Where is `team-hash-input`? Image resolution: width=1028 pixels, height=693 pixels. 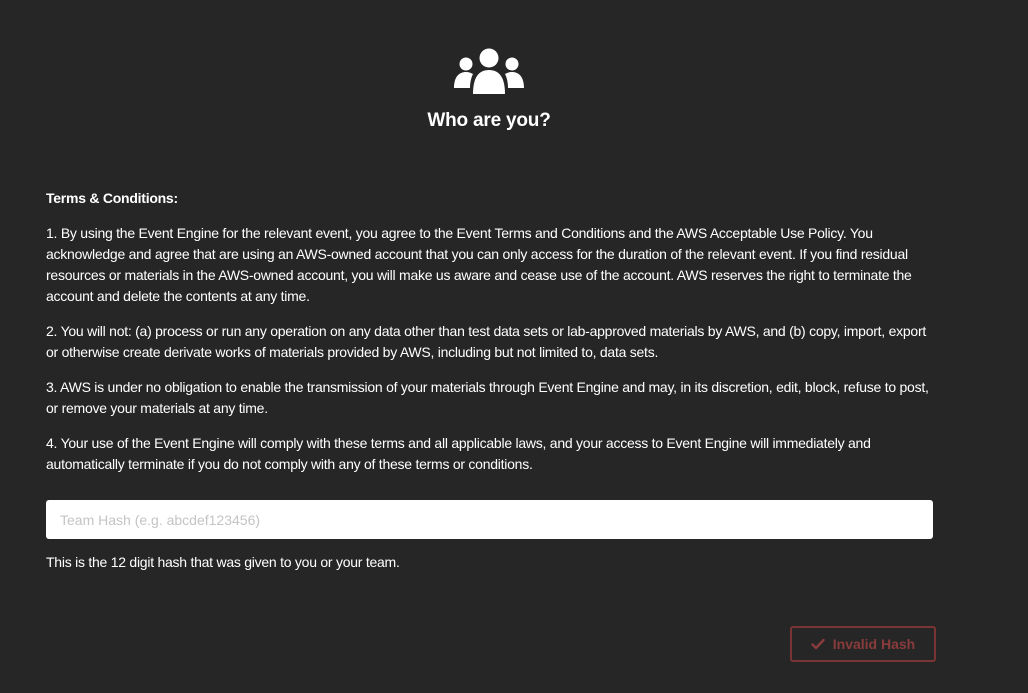
team-hash-input is located at coordinates (489, 519).